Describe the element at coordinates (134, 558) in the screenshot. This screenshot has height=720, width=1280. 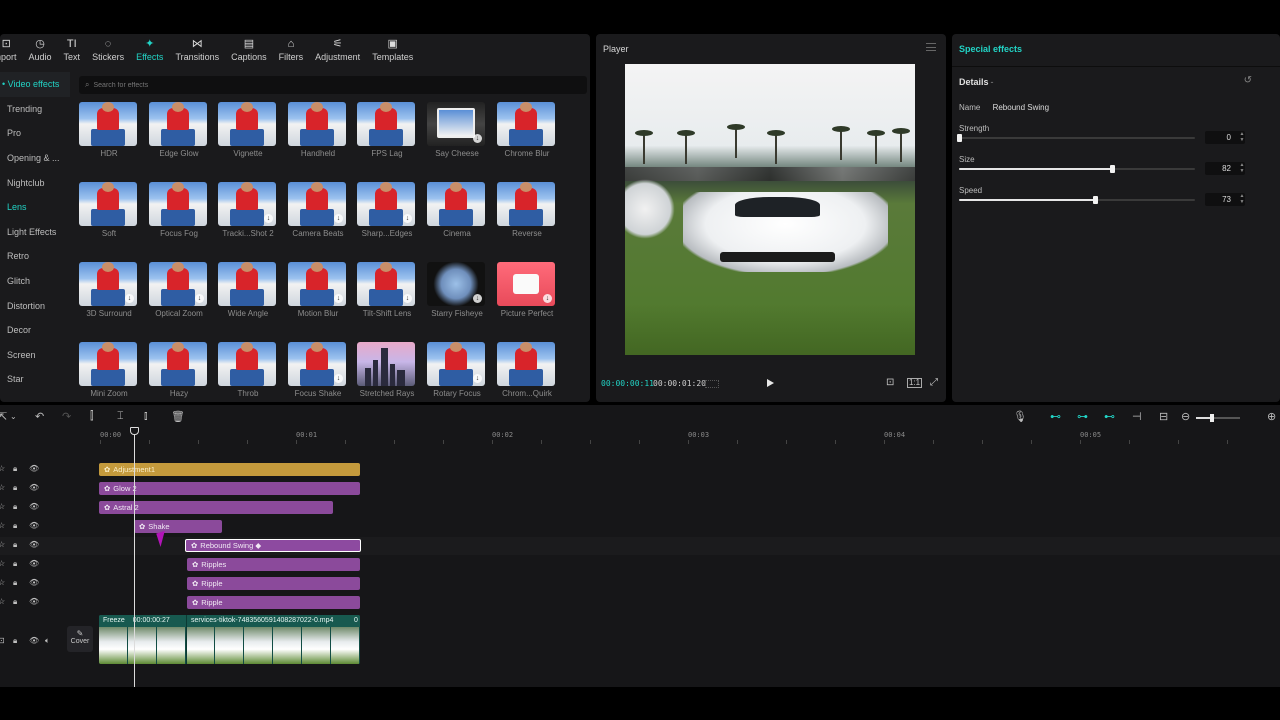
I see `playhead` at that location.